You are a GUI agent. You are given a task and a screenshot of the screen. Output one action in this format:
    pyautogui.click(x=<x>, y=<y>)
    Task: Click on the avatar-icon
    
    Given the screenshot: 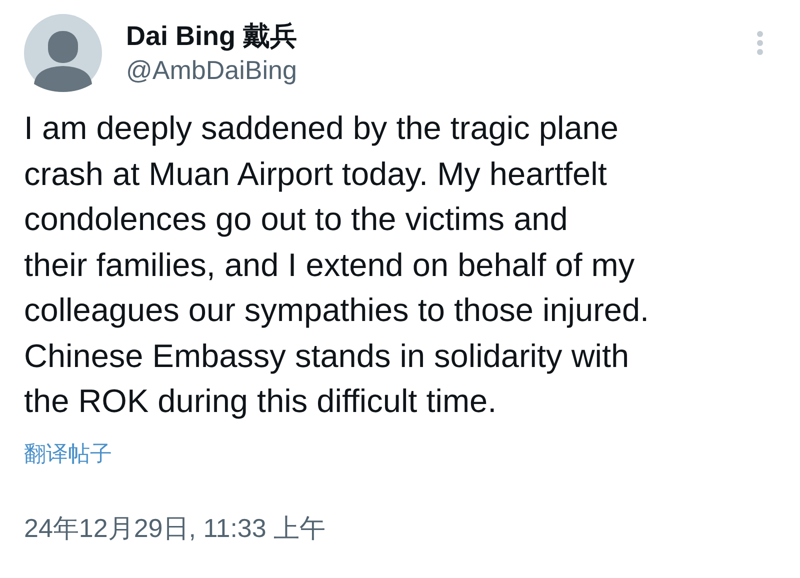 What is the action you would take?
    pyautogui.click(x=63, y=53)
    